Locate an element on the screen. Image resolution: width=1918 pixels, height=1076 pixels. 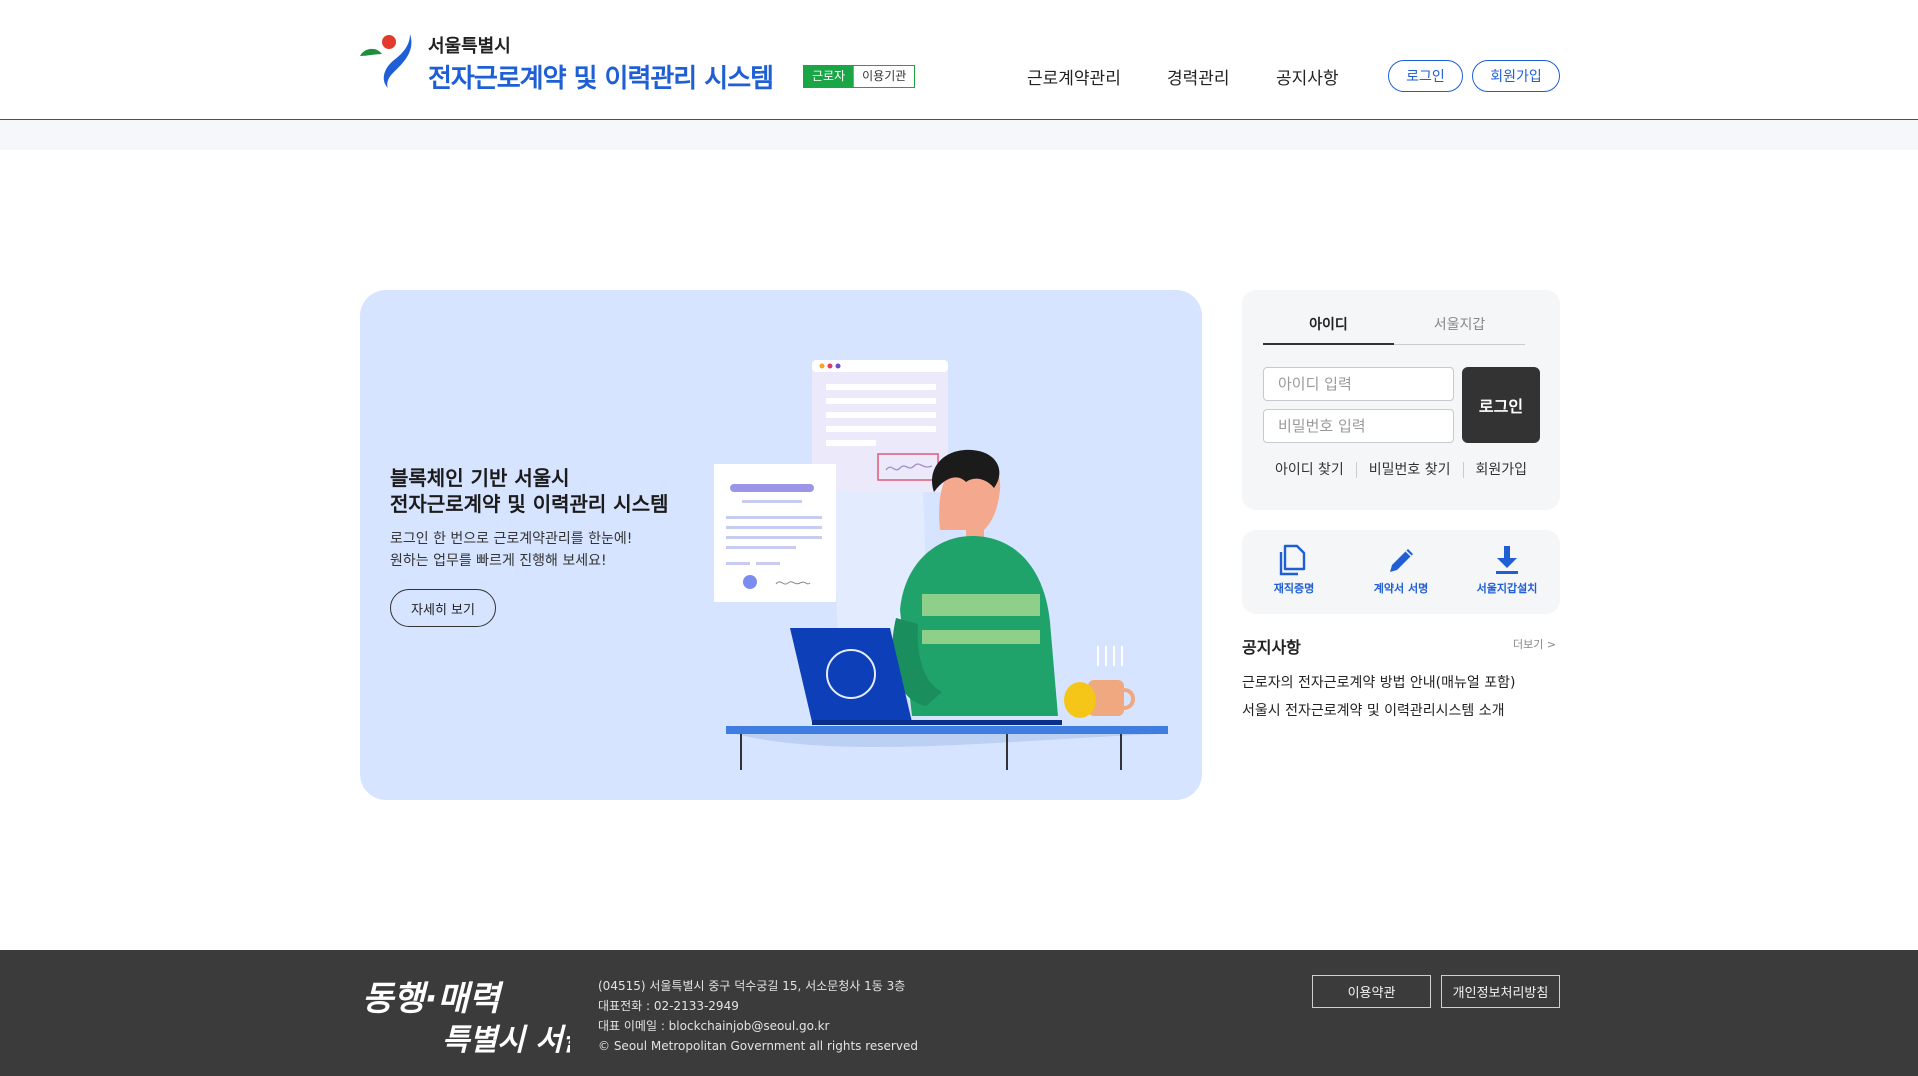
hero-title-line2: 전자근로계약 및 이력관리 시스템 is located at coordinates (529, 504).